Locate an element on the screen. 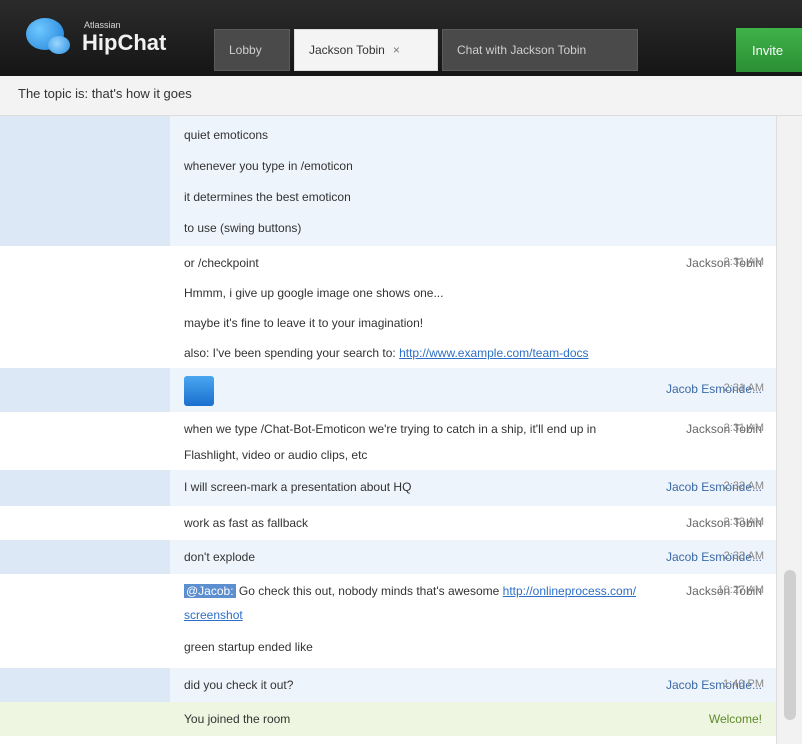 The height and width of the screenshot is (744, 802). message-line: Flashlight, video or audio clips, etc is located at coordinates (276, 455).